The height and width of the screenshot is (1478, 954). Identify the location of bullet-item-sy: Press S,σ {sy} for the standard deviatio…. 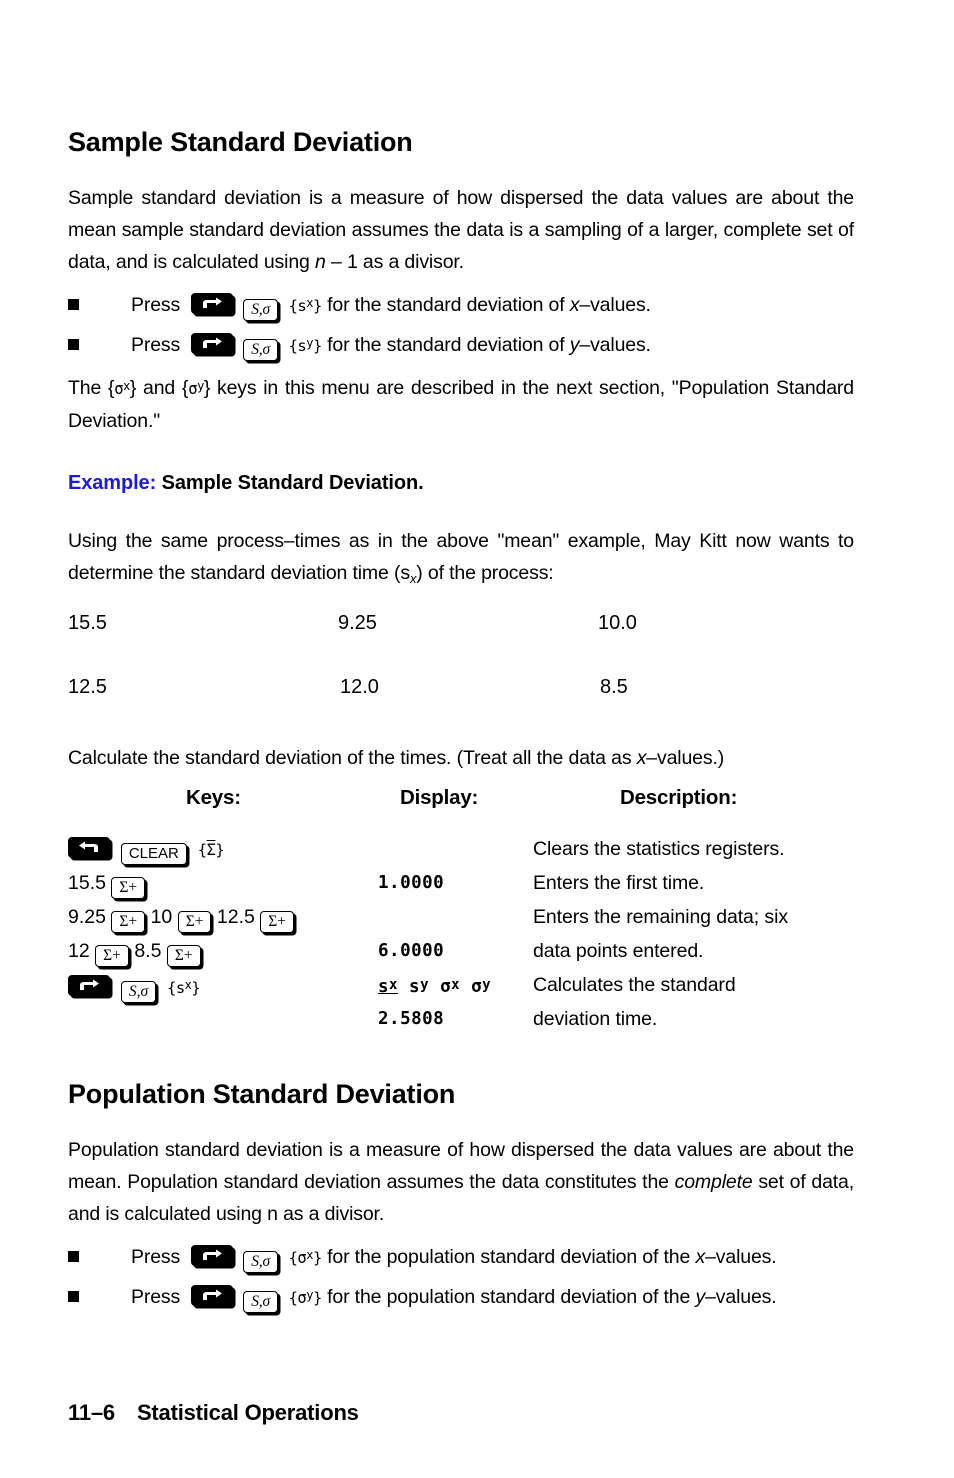
(461, 345).